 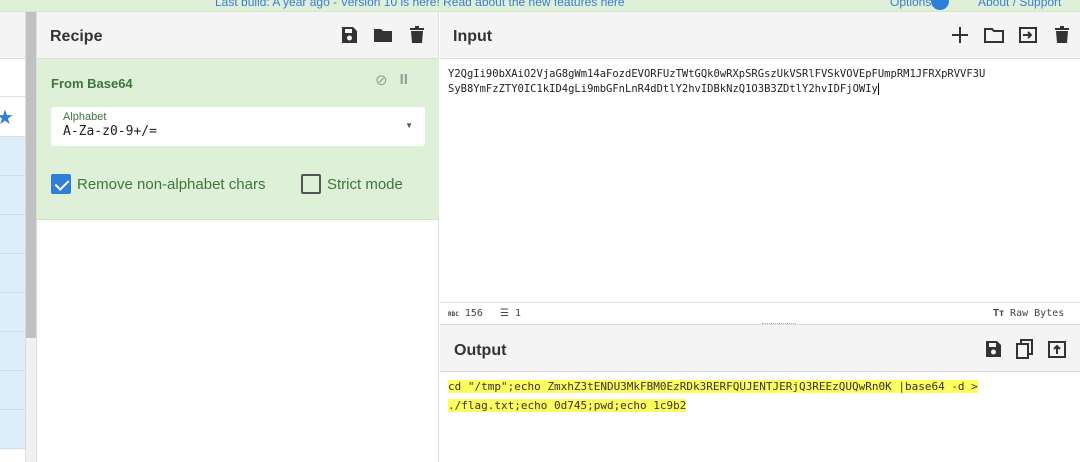 I want to click on operations-search, so click(x=12, y=78).